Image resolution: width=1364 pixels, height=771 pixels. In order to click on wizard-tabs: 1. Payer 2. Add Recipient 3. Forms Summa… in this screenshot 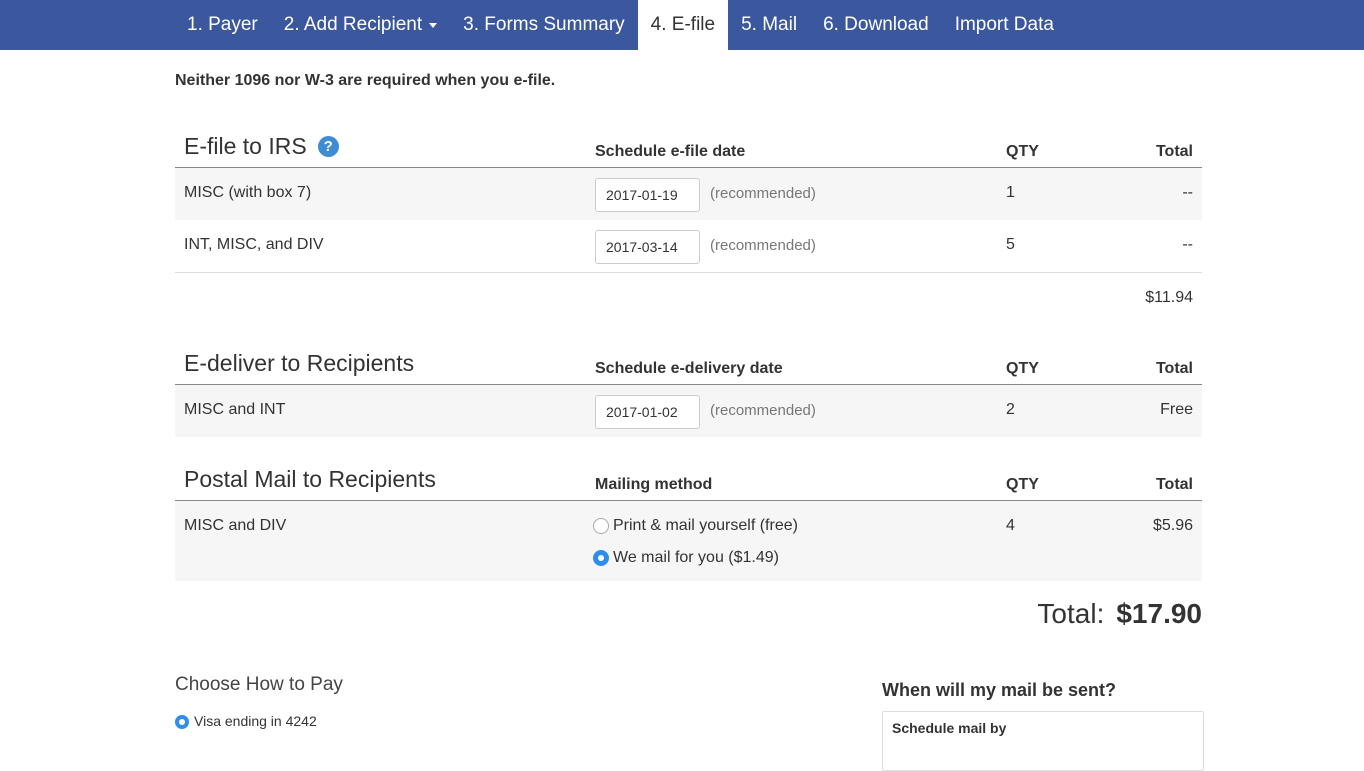, I will do `click(620, 25)`.